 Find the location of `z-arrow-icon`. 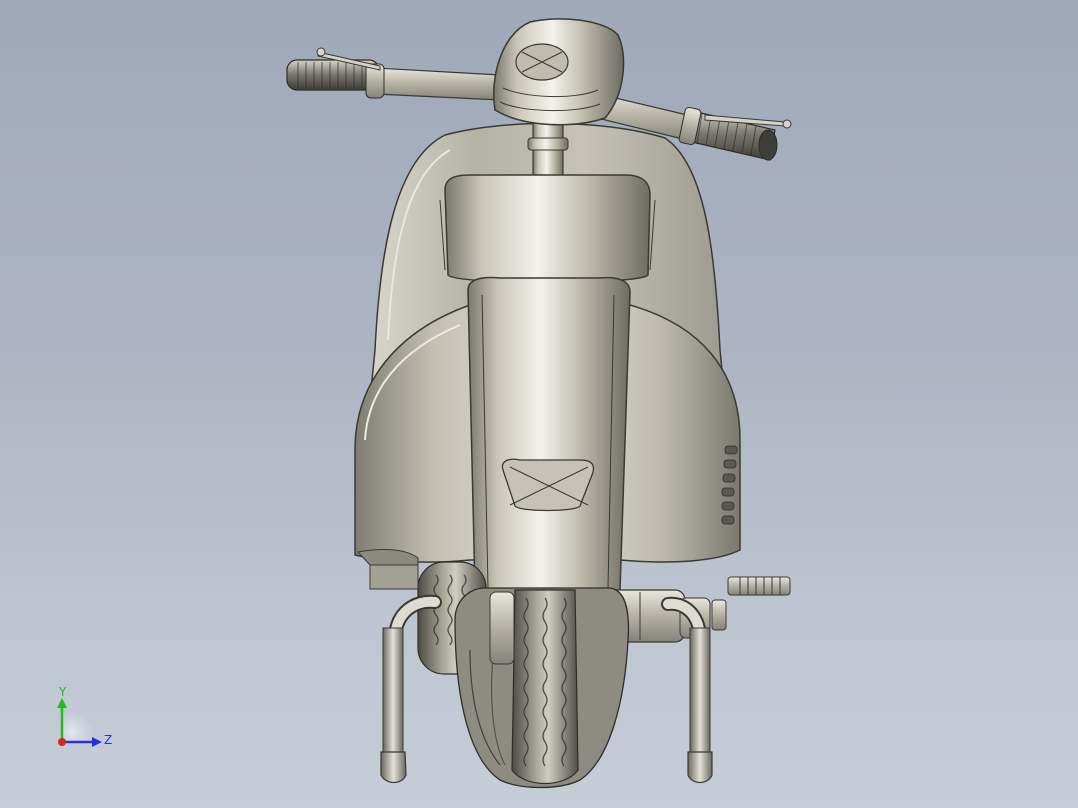

z-arrow-icon is located at coordinates (97, 742).